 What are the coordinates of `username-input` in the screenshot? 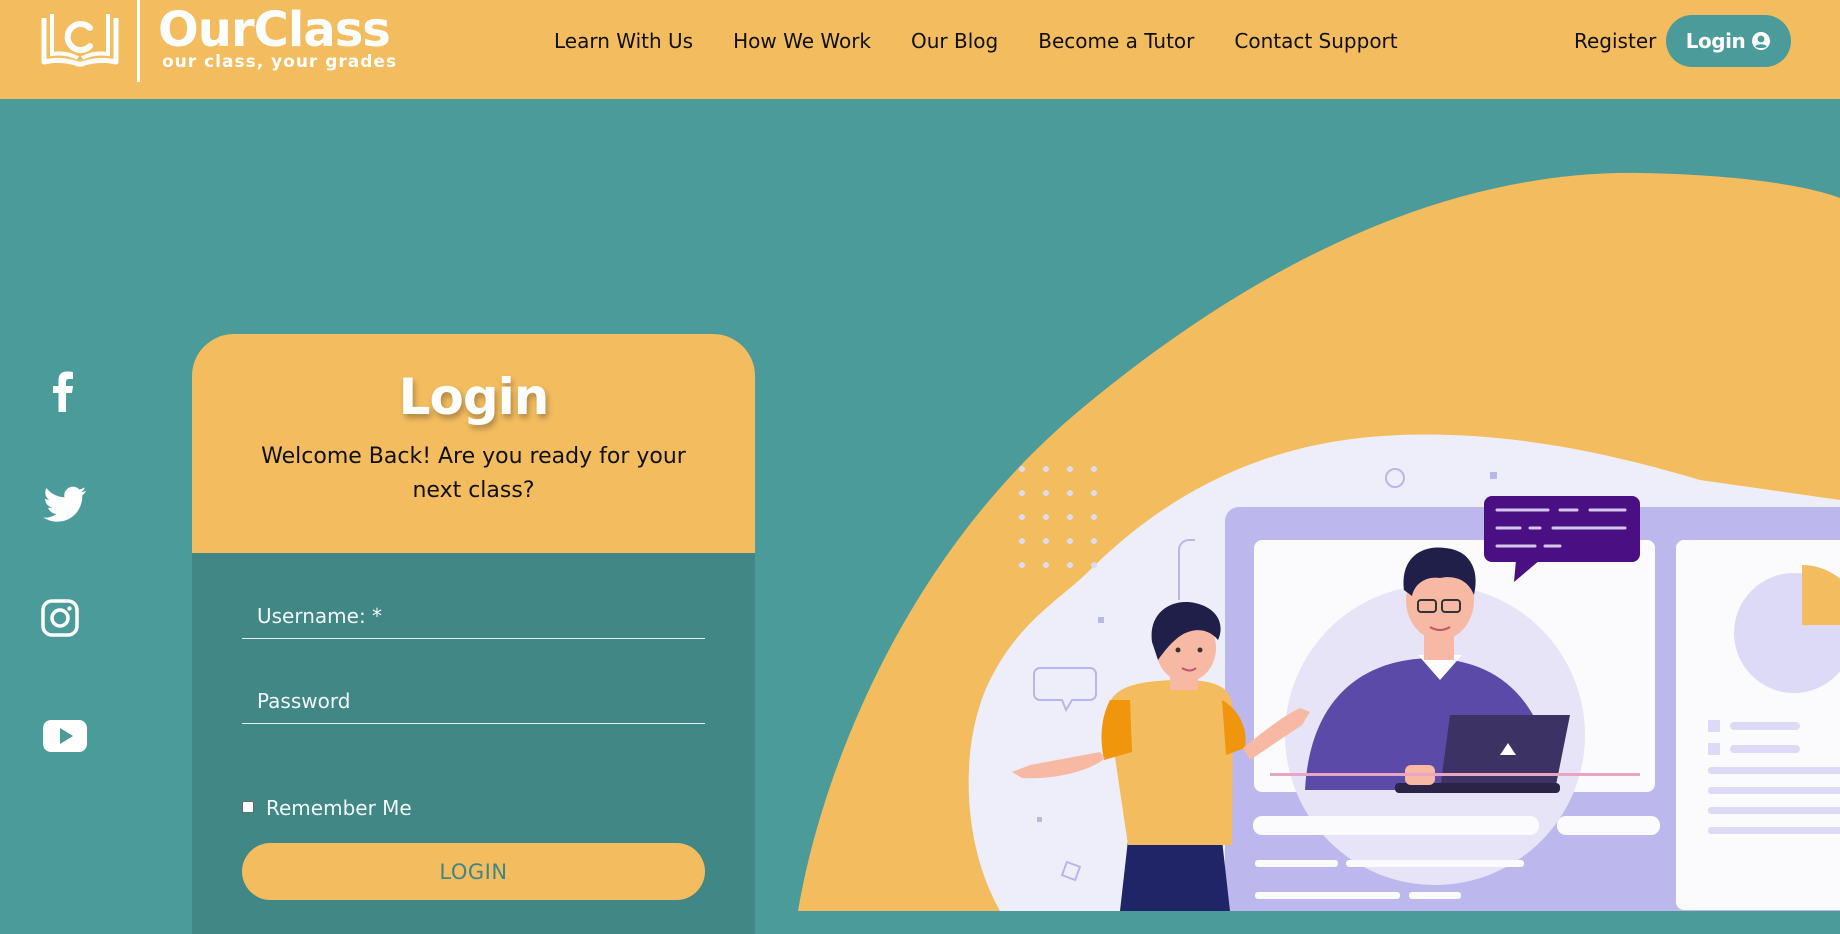 It's located at (473, 616).